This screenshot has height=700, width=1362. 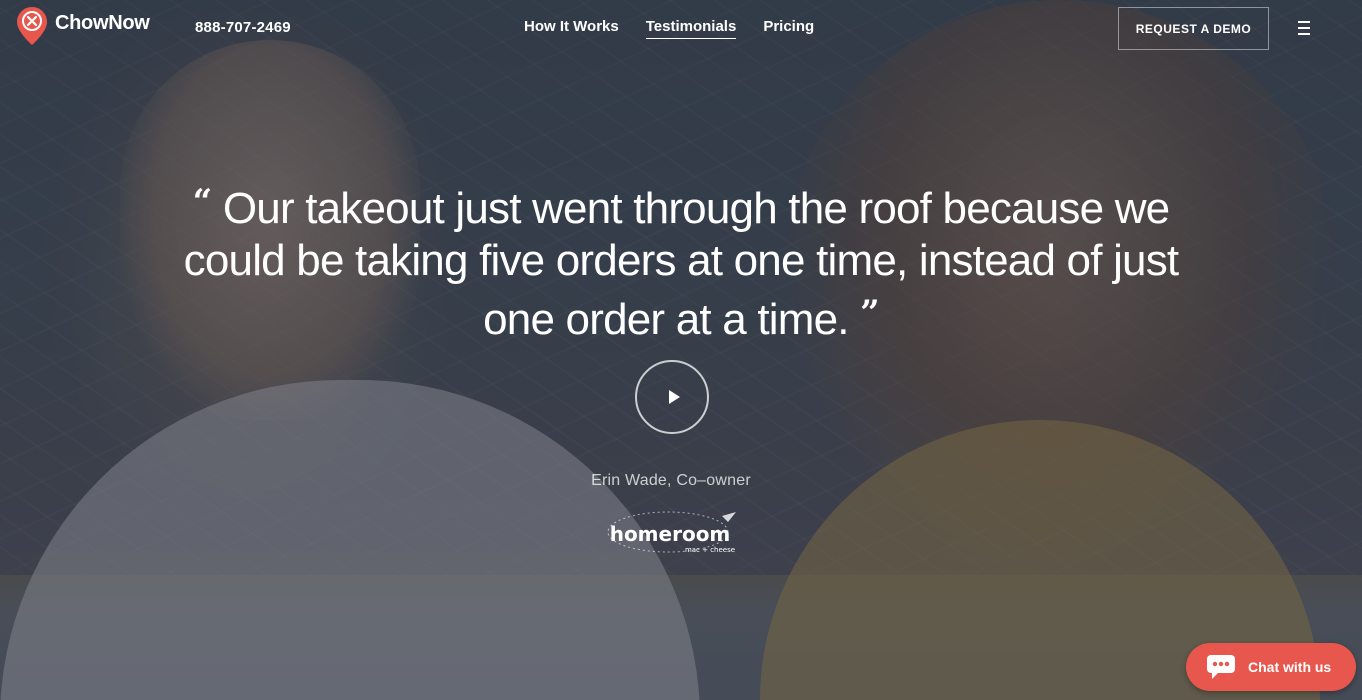 I want to click on brand-logo: ChowNow, so click(x=83, y=26).